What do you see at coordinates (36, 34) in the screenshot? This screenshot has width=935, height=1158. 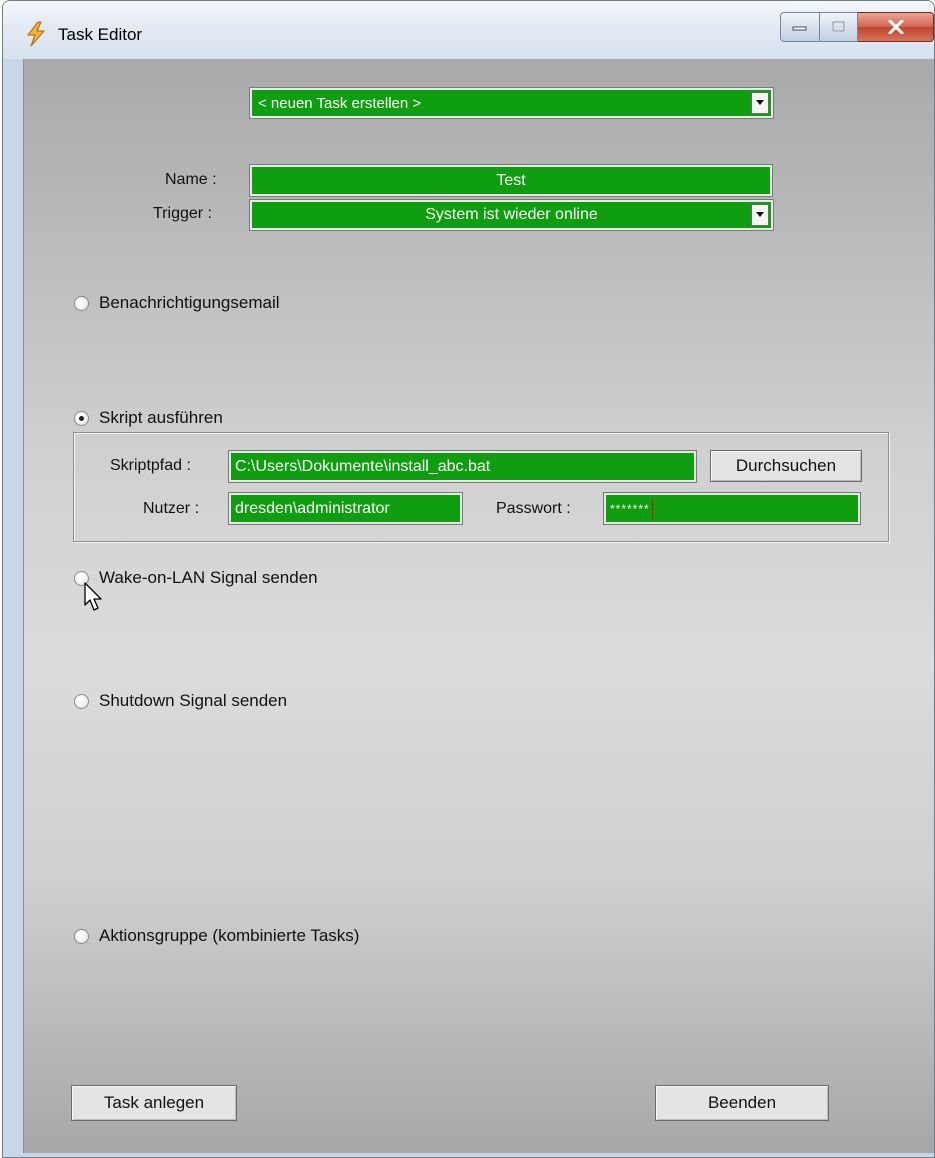 I see `lightning-bolt-icon` at bounding box center [36, 34].